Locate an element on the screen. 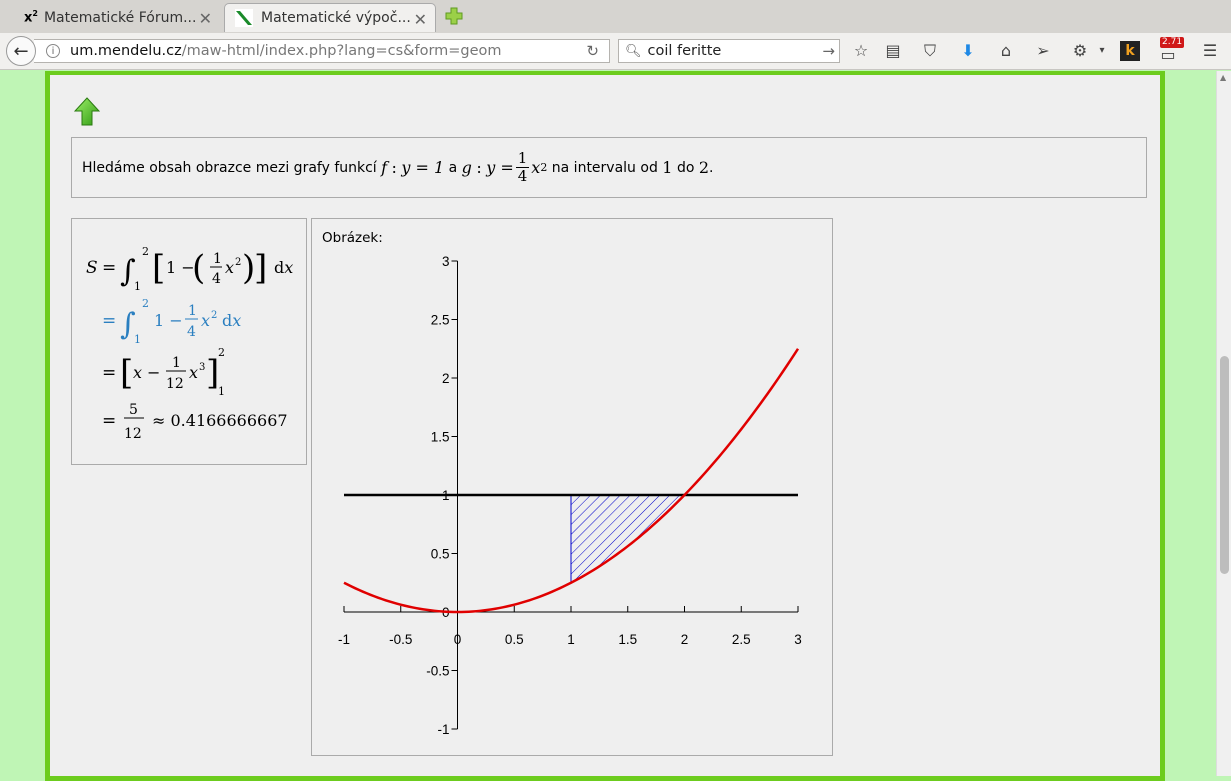 The width and height of the screenshot is (1231, 781). vertical-scrollbar: ▲ is located at coordinates (1223, 423).